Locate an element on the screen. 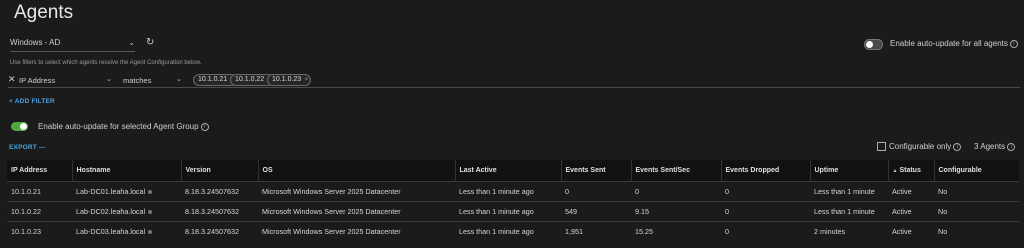 The height and width of the screenshot is (248, 1024). cell-events-per-sec: 15.25 is located at coordinates (676, 231).